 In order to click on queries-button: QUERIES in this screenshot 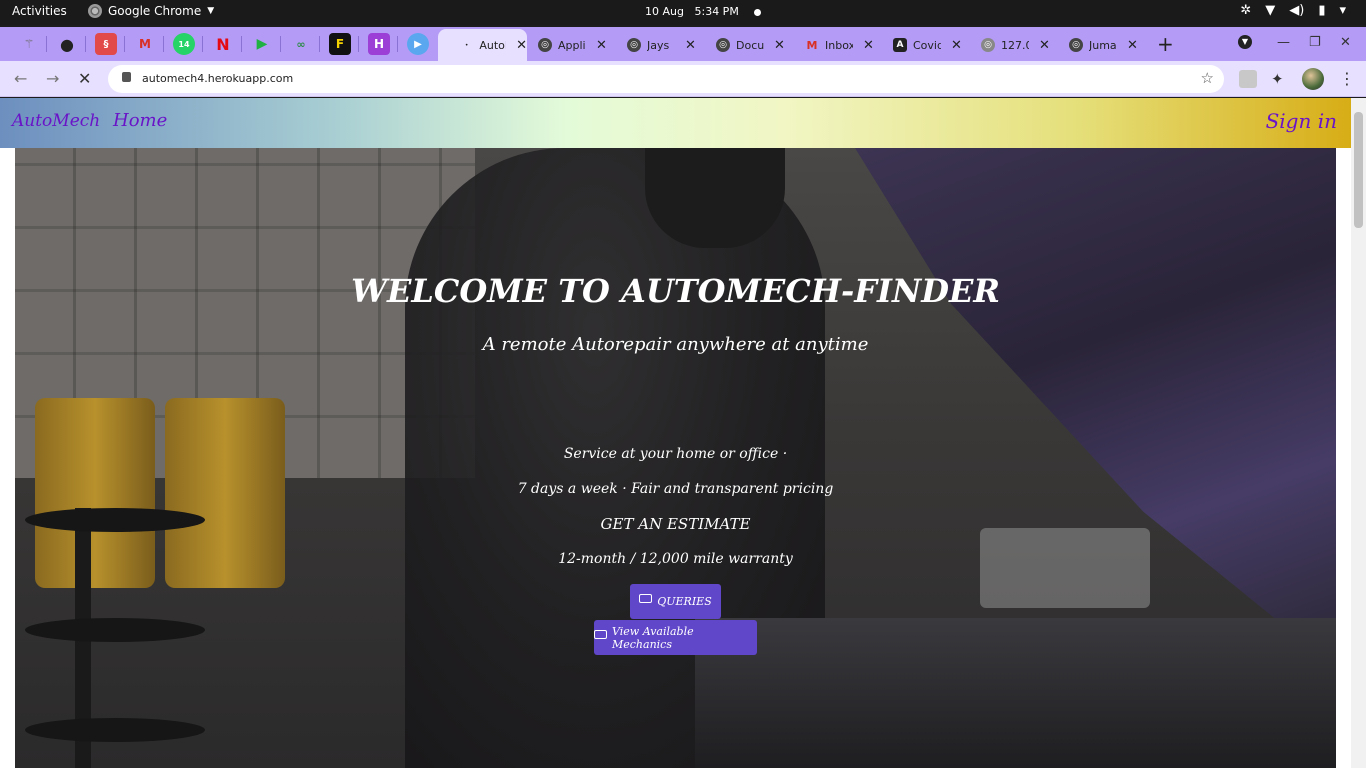, I will do `click(675, 601)`.